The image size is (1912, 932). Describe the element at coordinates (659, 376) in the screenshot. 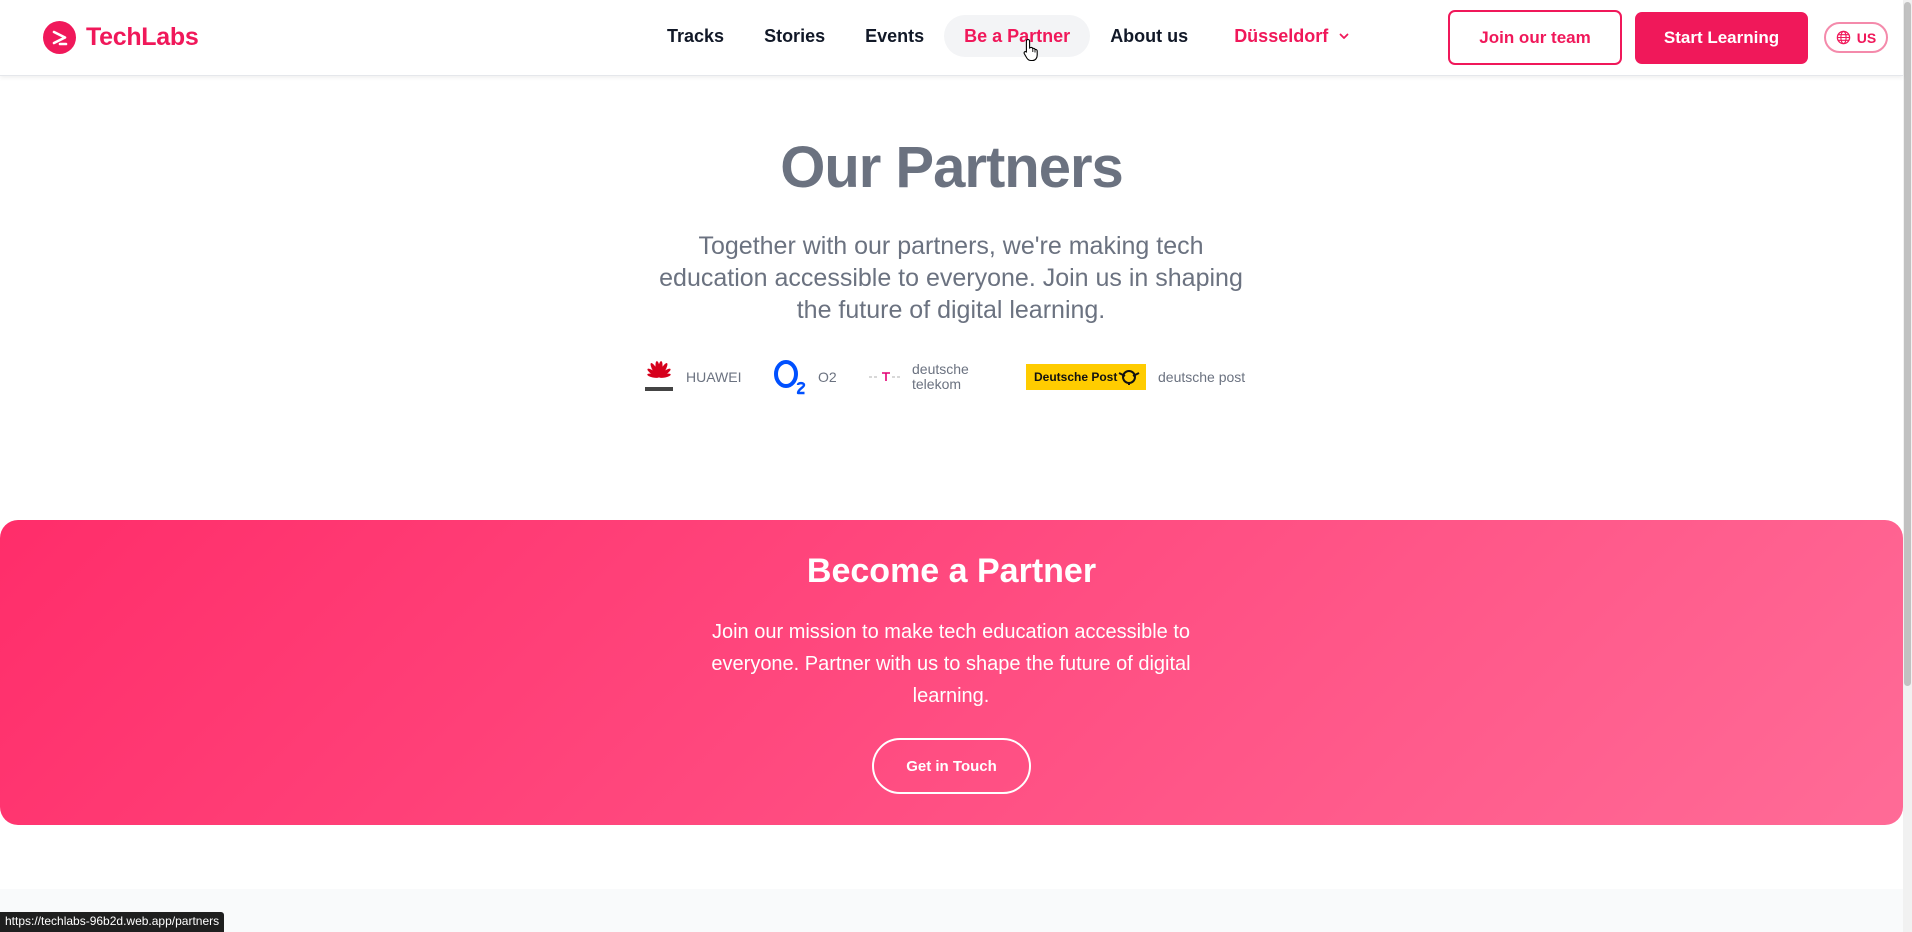

I see `huawei-logo-icon` at that location.